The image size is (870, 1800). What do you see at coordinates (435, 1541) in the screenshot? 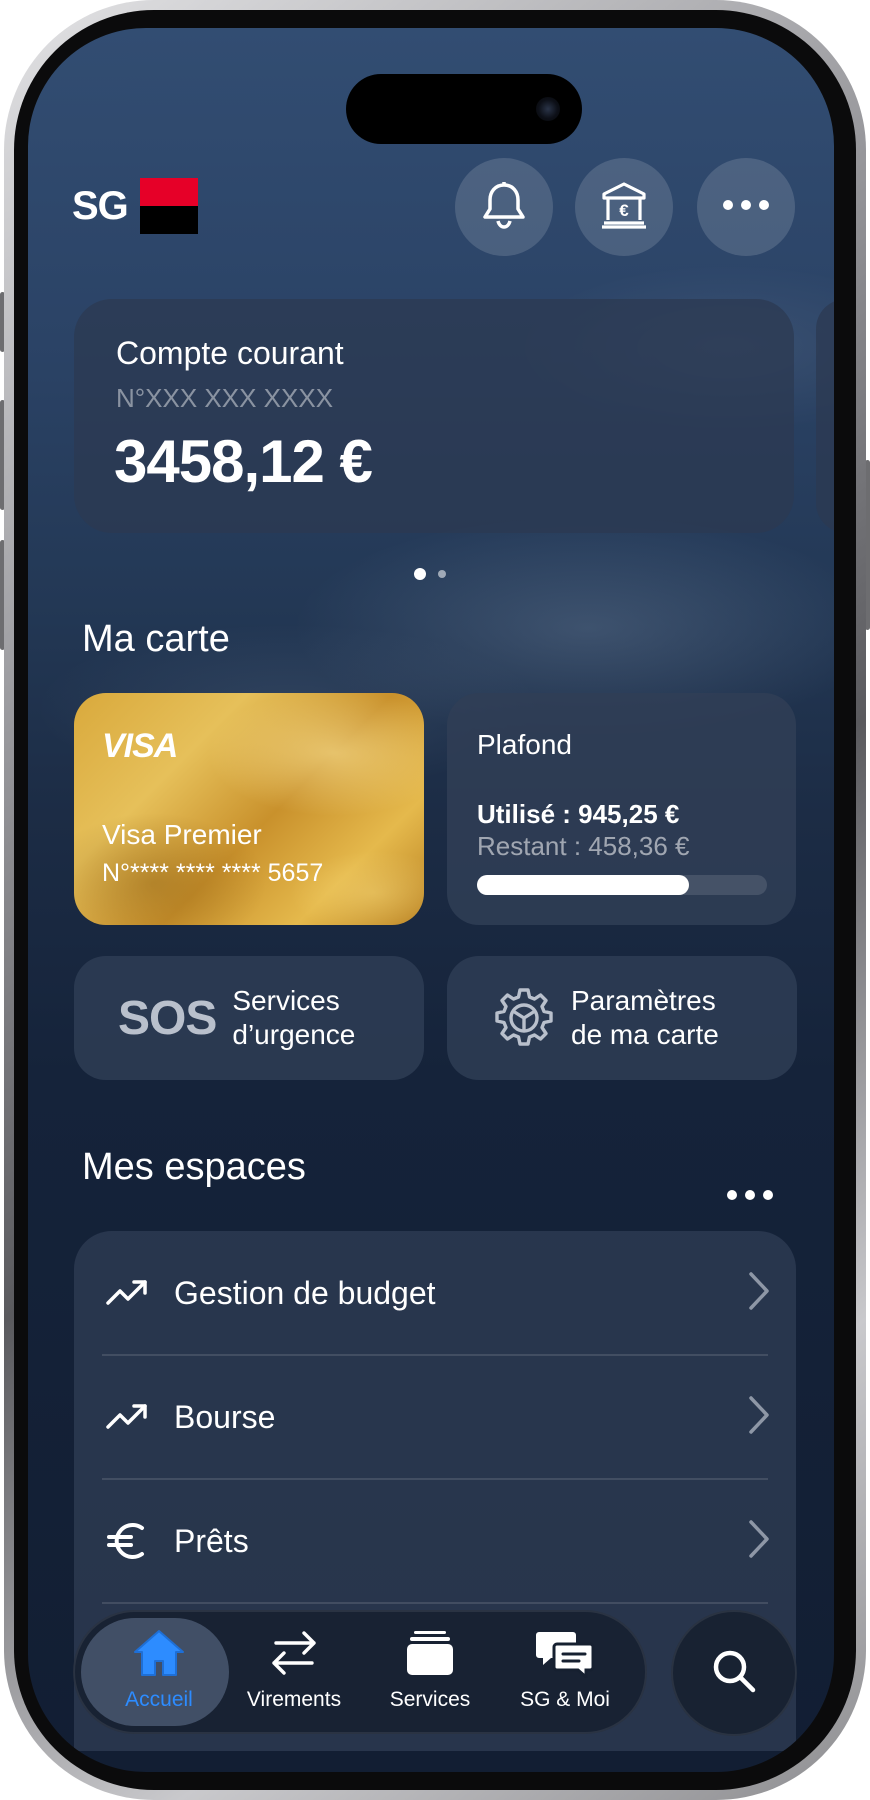
I see `space-item-prets: Prêts` at bounding box center [435, 1541].